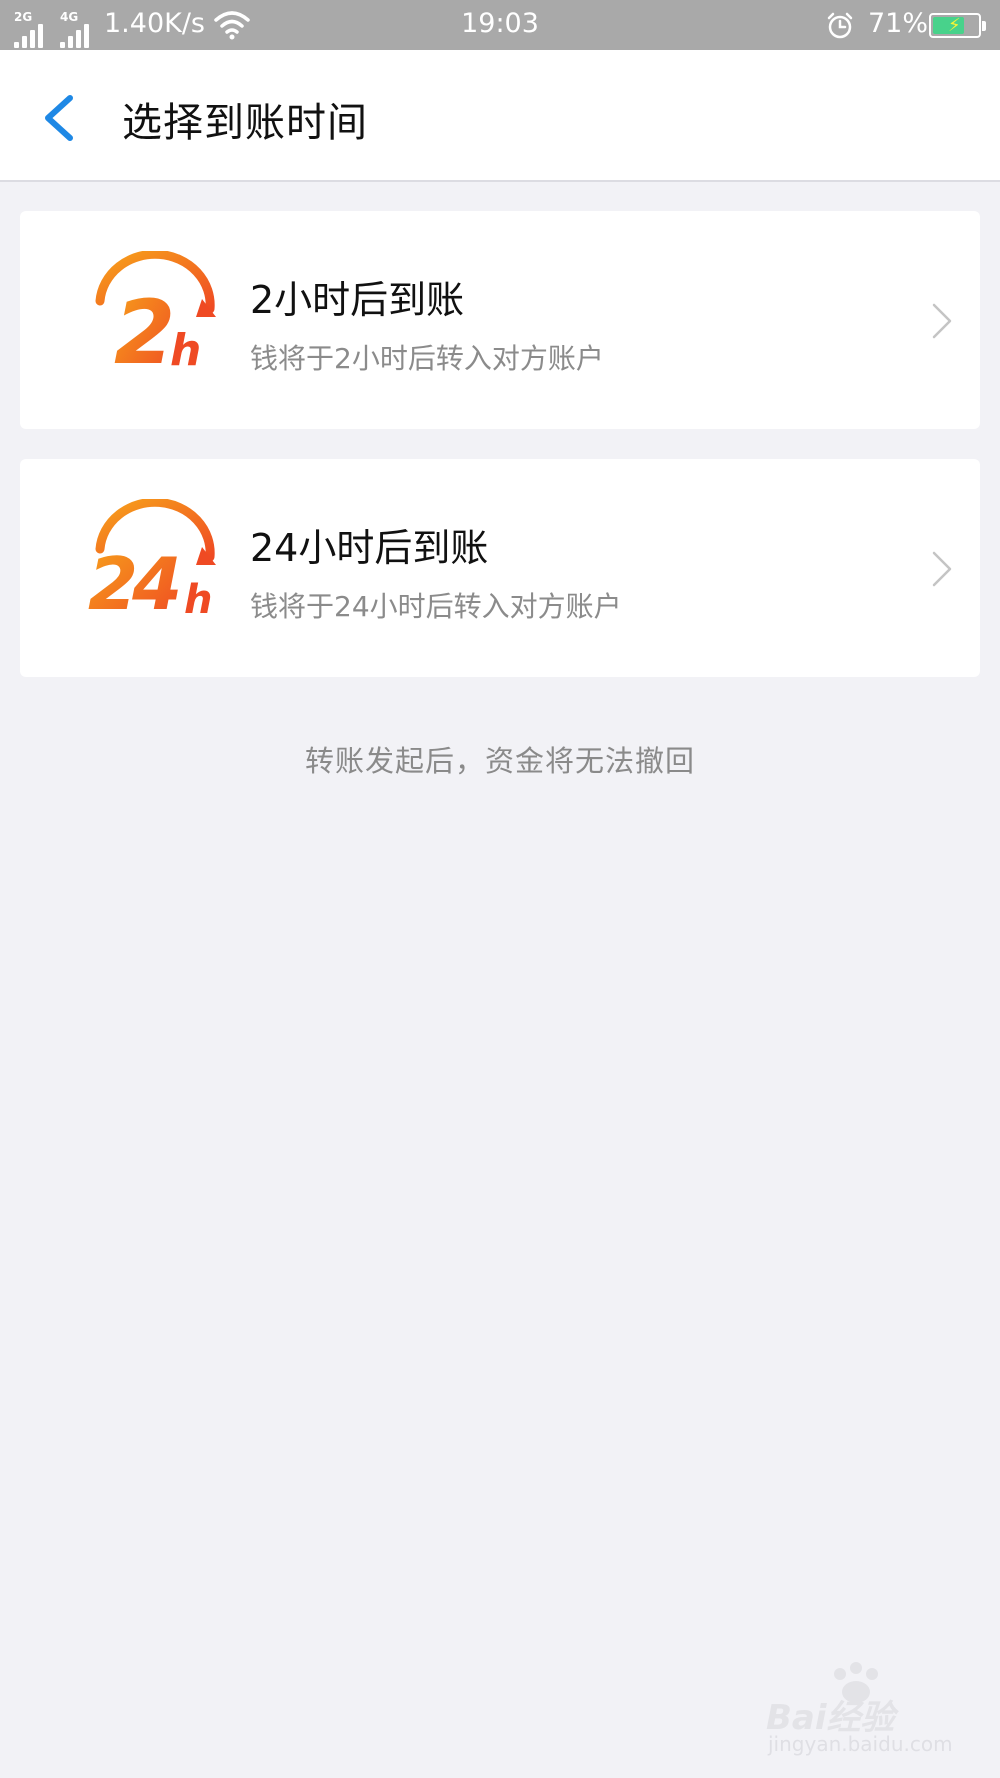  Describe the element at coordinates (499, 761) in the screenshot. I see `irreversible-notice: 转账发起后，资金将无法撤回` at that location.